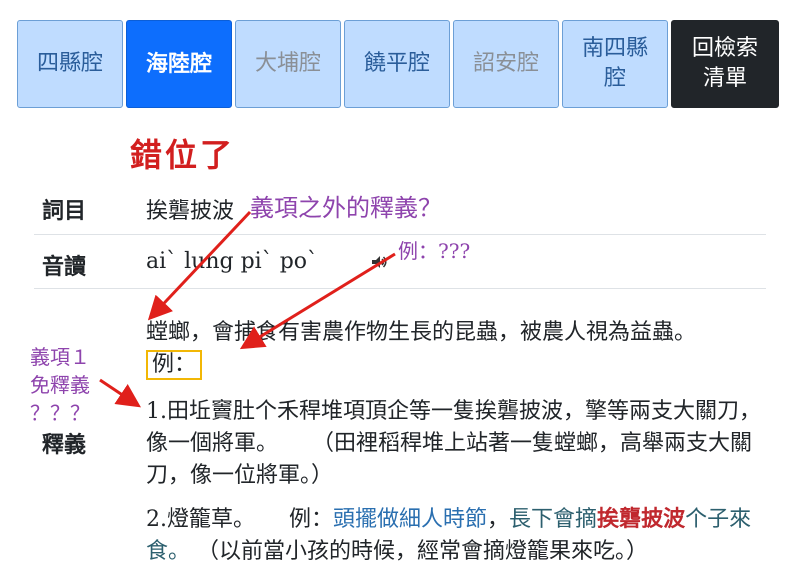 The width and height of the screenshot is (800, 583). I want to click on annotation-arrows, so click(247, 309).